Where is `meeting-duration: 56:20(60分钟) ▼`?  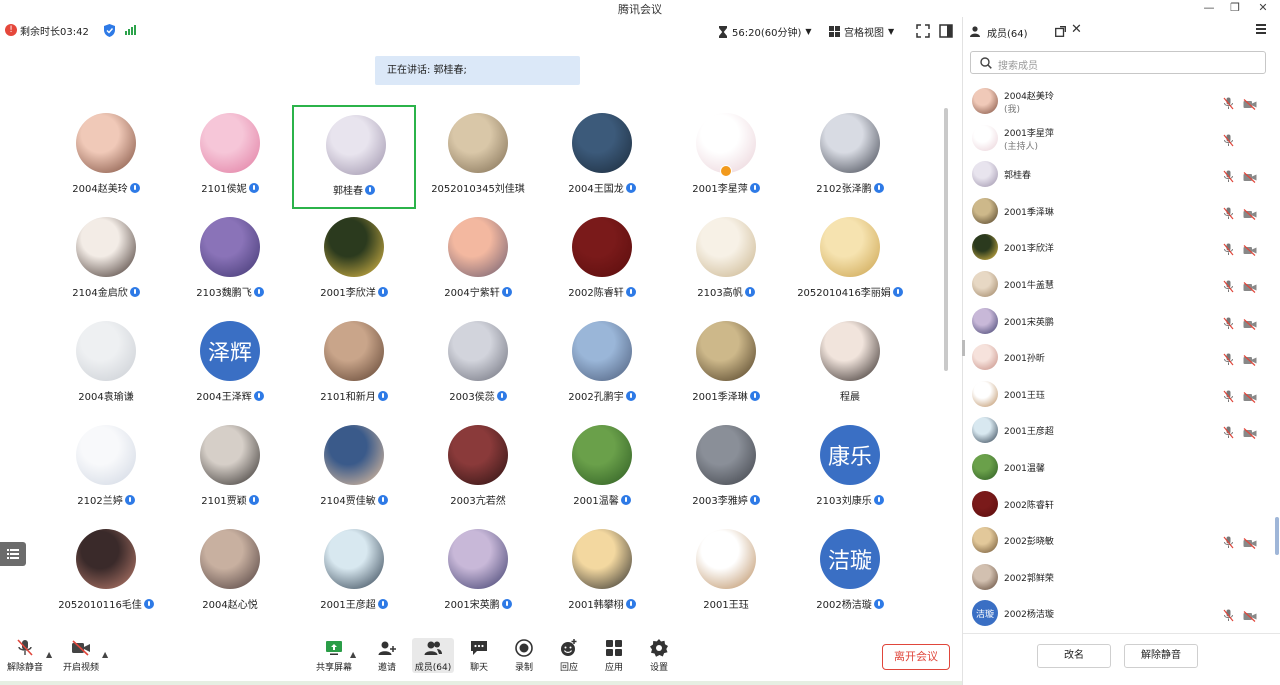 meeting-duration: 56:20(60分钟) ▼ is located at coordinates (765, 31).